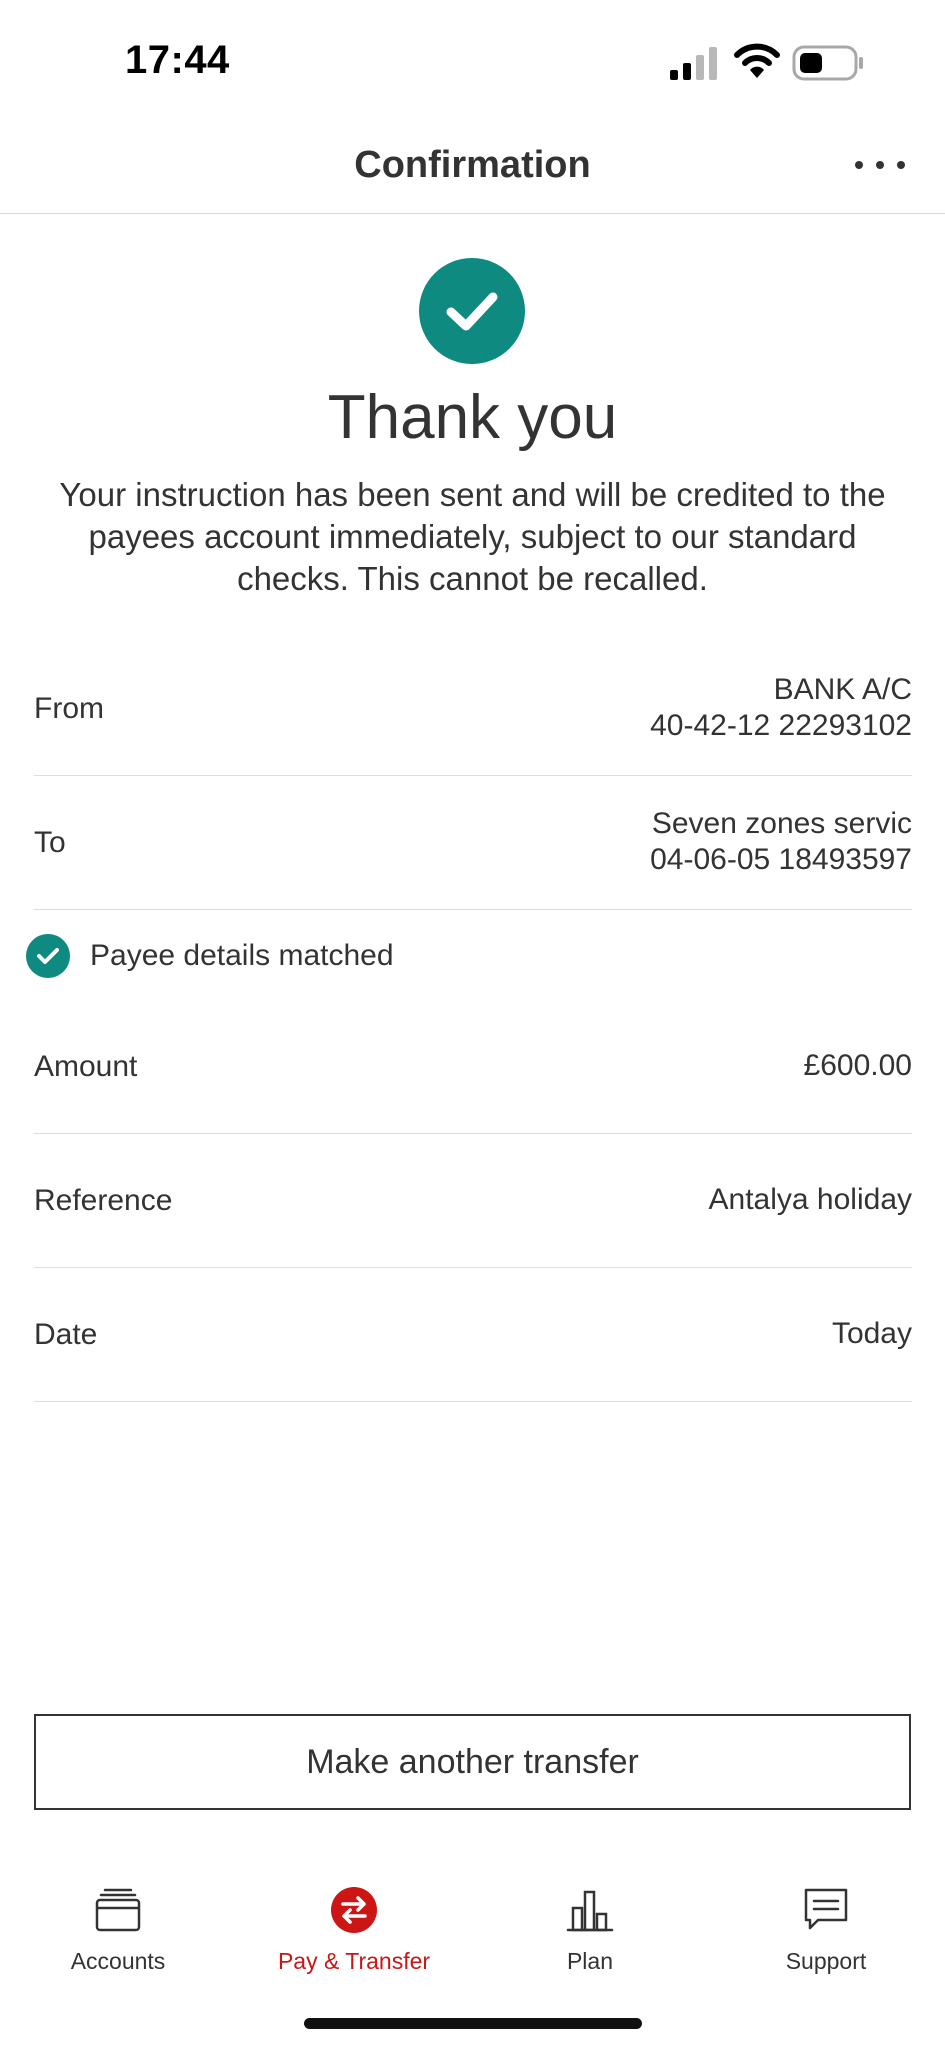  Describe the element at coordinates (810, 1199) in the screenshot. I see `reference-value: Antalya holiday` at that location.